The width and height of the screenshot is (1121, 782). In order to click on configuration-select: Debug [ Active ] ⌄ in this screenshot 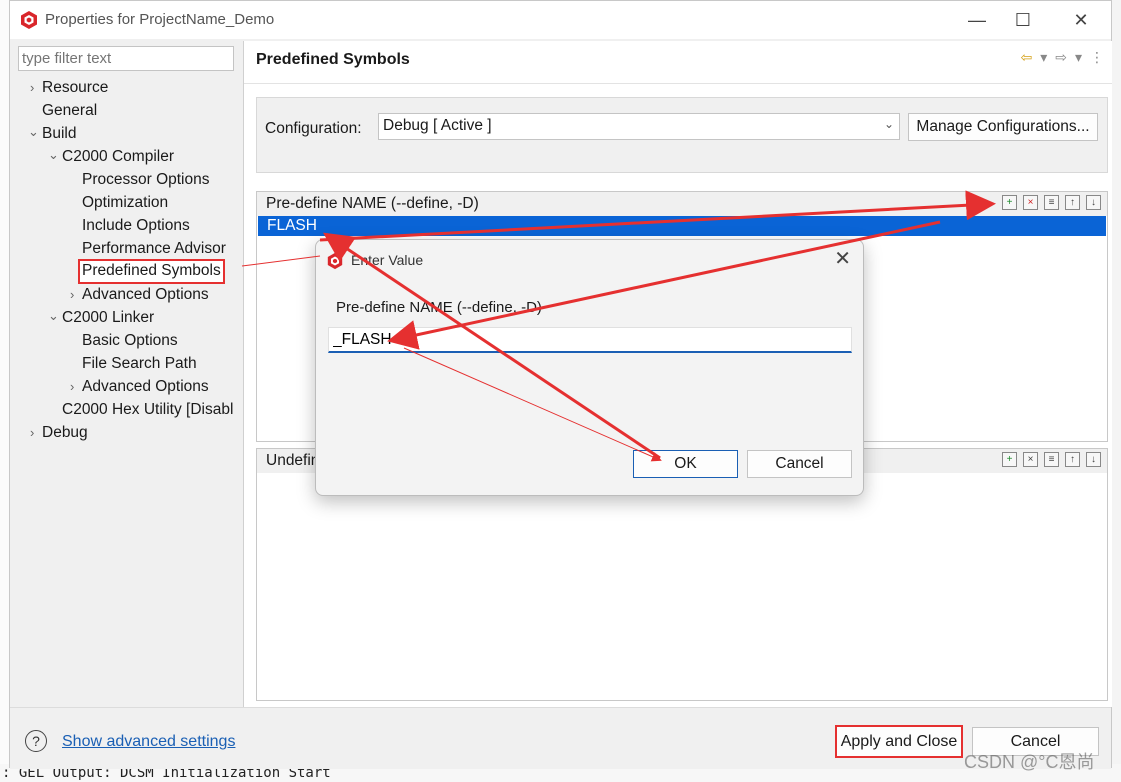, I will do `click(639, 126)`.